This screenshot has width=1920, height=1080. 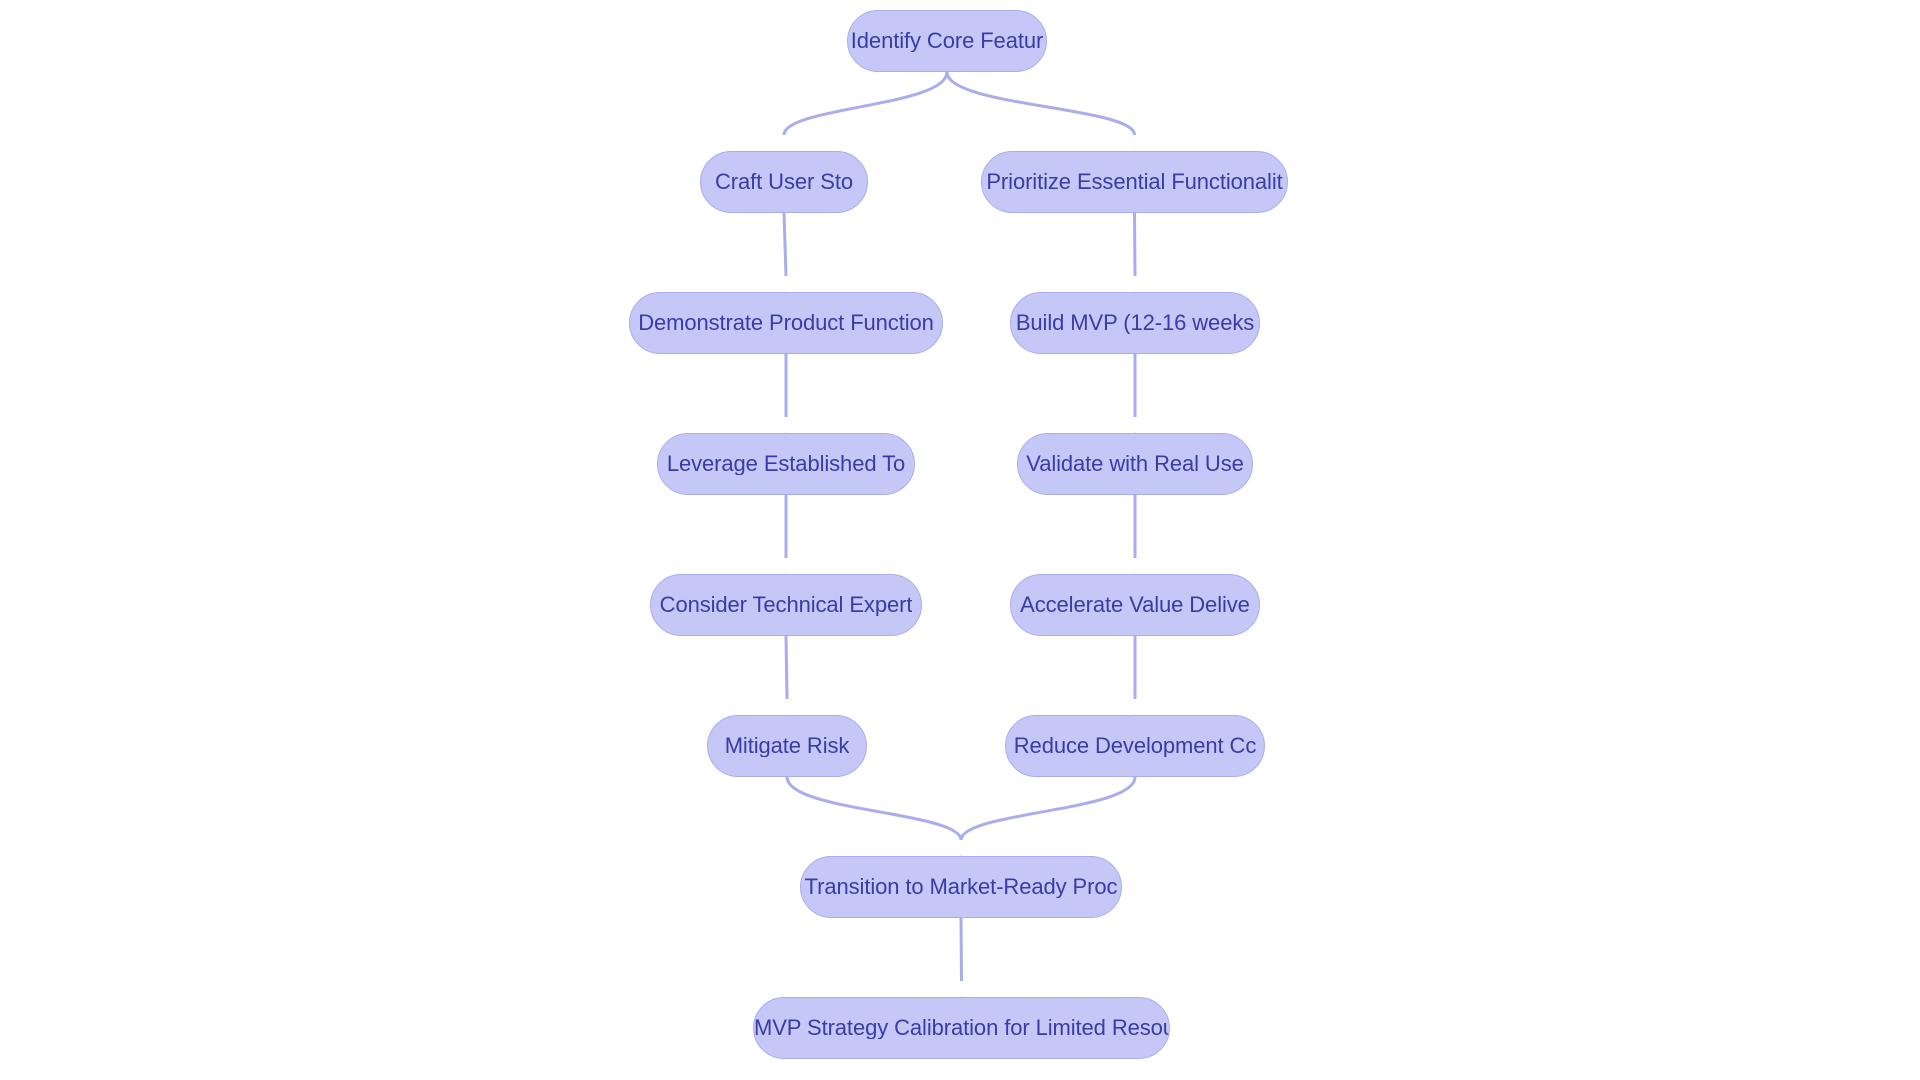 I want to click on flow-node-label: Build MVP (12-16 weeks, so click(x=1135, y=323).